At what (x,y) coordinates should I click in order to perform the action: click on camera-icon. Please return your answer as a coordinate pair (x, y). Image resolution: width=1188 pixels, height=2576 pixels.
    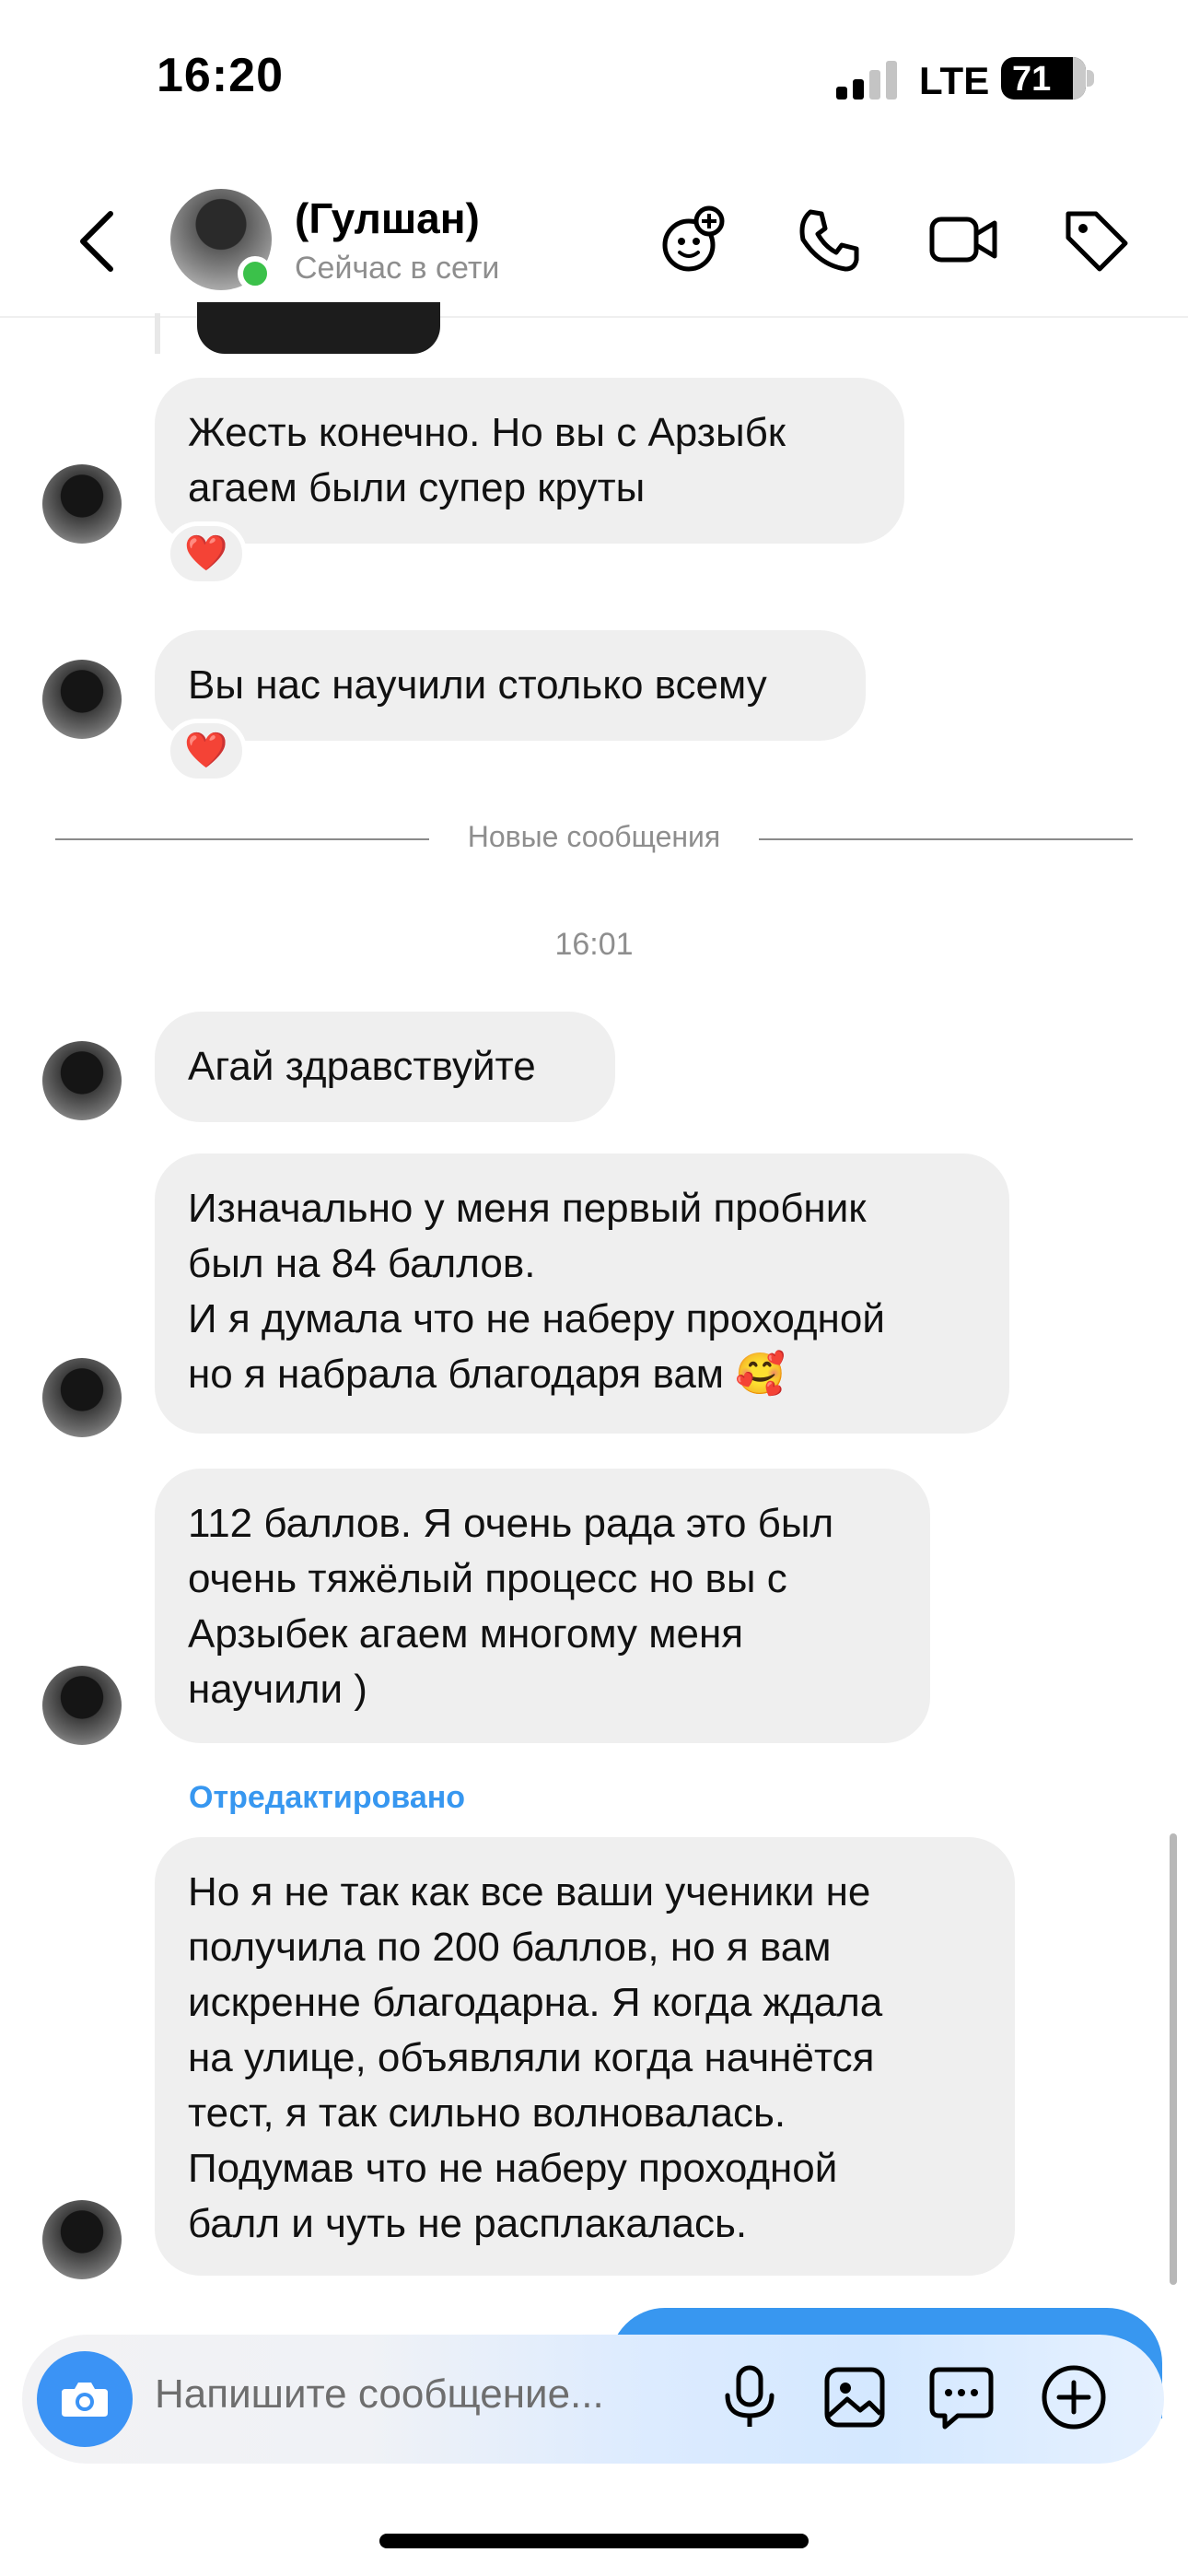
    Looking at the image, I should click on (85, 2400).